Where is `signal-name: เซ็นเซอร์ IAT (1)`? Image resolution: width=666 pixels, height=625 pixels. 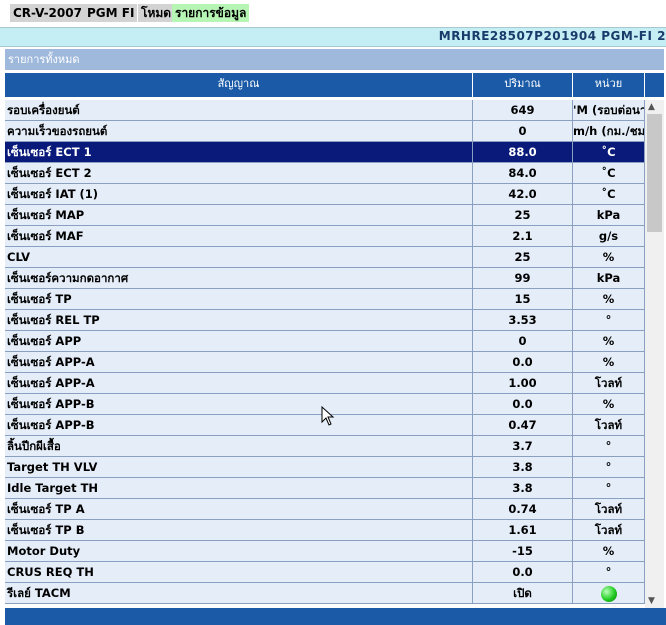 signal-name: เซ็นเซอร์ IAT (1) is located at coordinates (239, 194).